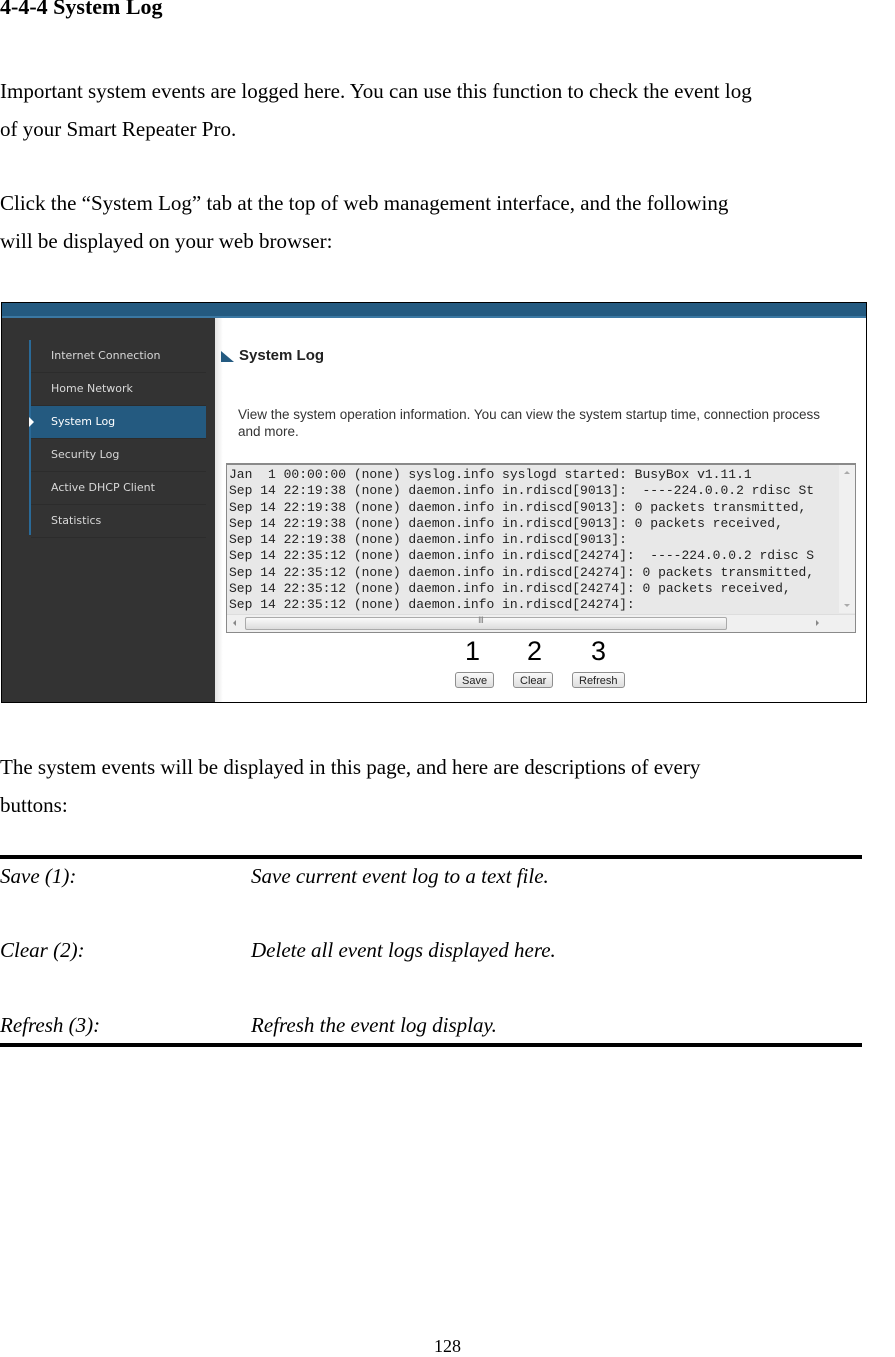 Image resolution: width=895 pixels, height=1357 pixels. I want to click on page-number: 128, so click(447, 1346).